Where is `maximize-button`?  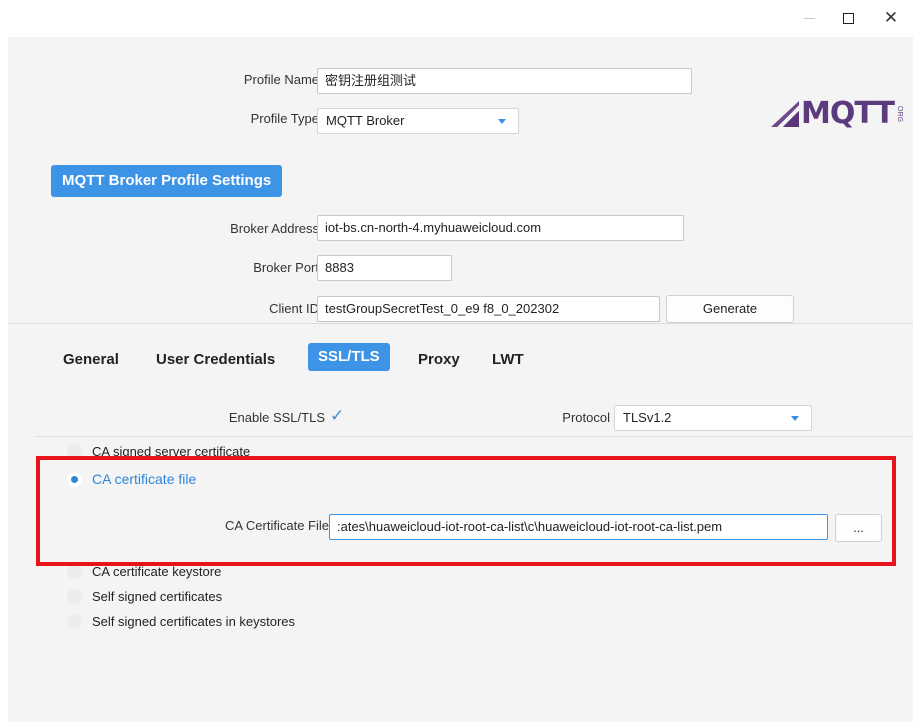 maximize-button is located at coordinates (848, 18).